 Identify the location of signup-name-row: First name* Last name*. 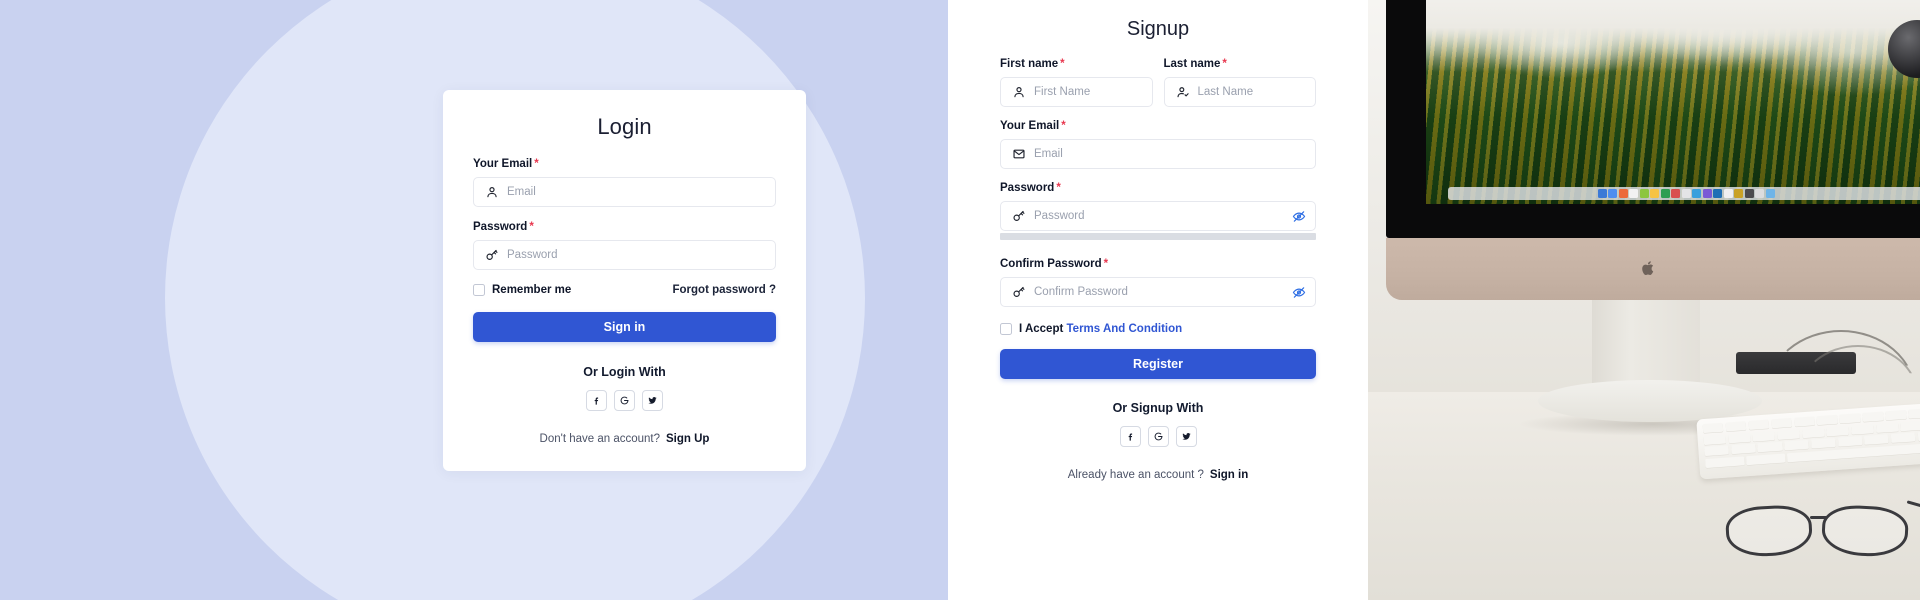
(1158, 82).